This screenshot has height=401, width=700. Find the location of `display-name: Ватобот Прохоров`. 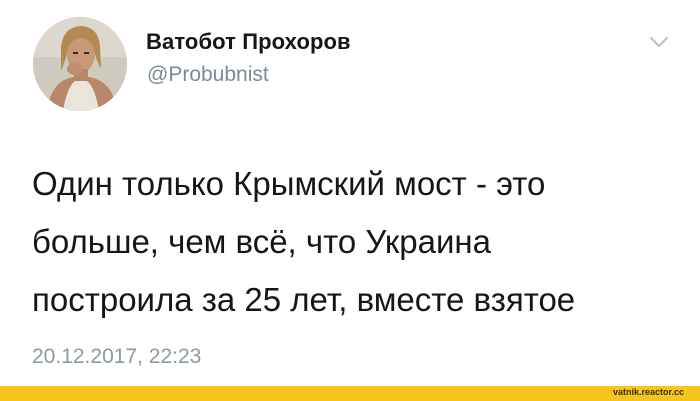

display-name: Ватобот Прохоров is located at coordinates (248, 42).